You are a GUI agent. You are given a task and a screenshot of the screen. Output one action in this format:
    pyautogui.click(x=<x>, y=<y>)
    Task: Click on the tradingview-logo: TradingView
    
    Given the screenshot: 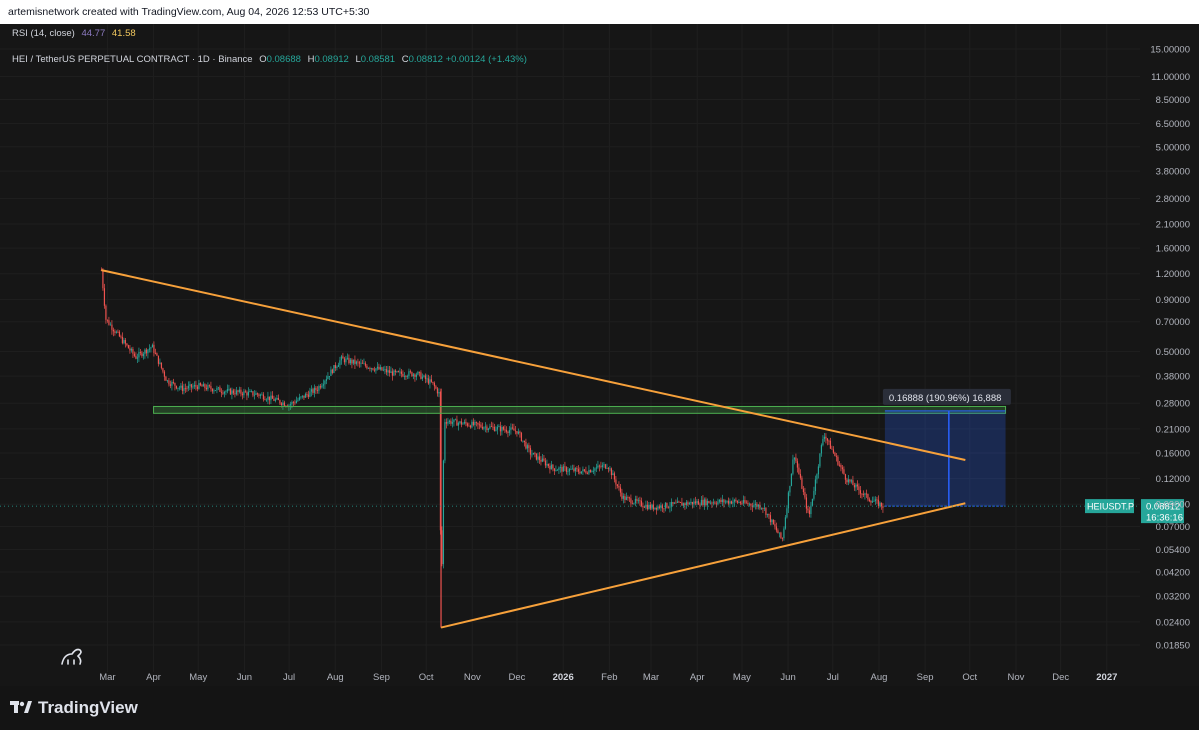 What is the action you would take?
    pyautogui.click(x=74, y=708)
    